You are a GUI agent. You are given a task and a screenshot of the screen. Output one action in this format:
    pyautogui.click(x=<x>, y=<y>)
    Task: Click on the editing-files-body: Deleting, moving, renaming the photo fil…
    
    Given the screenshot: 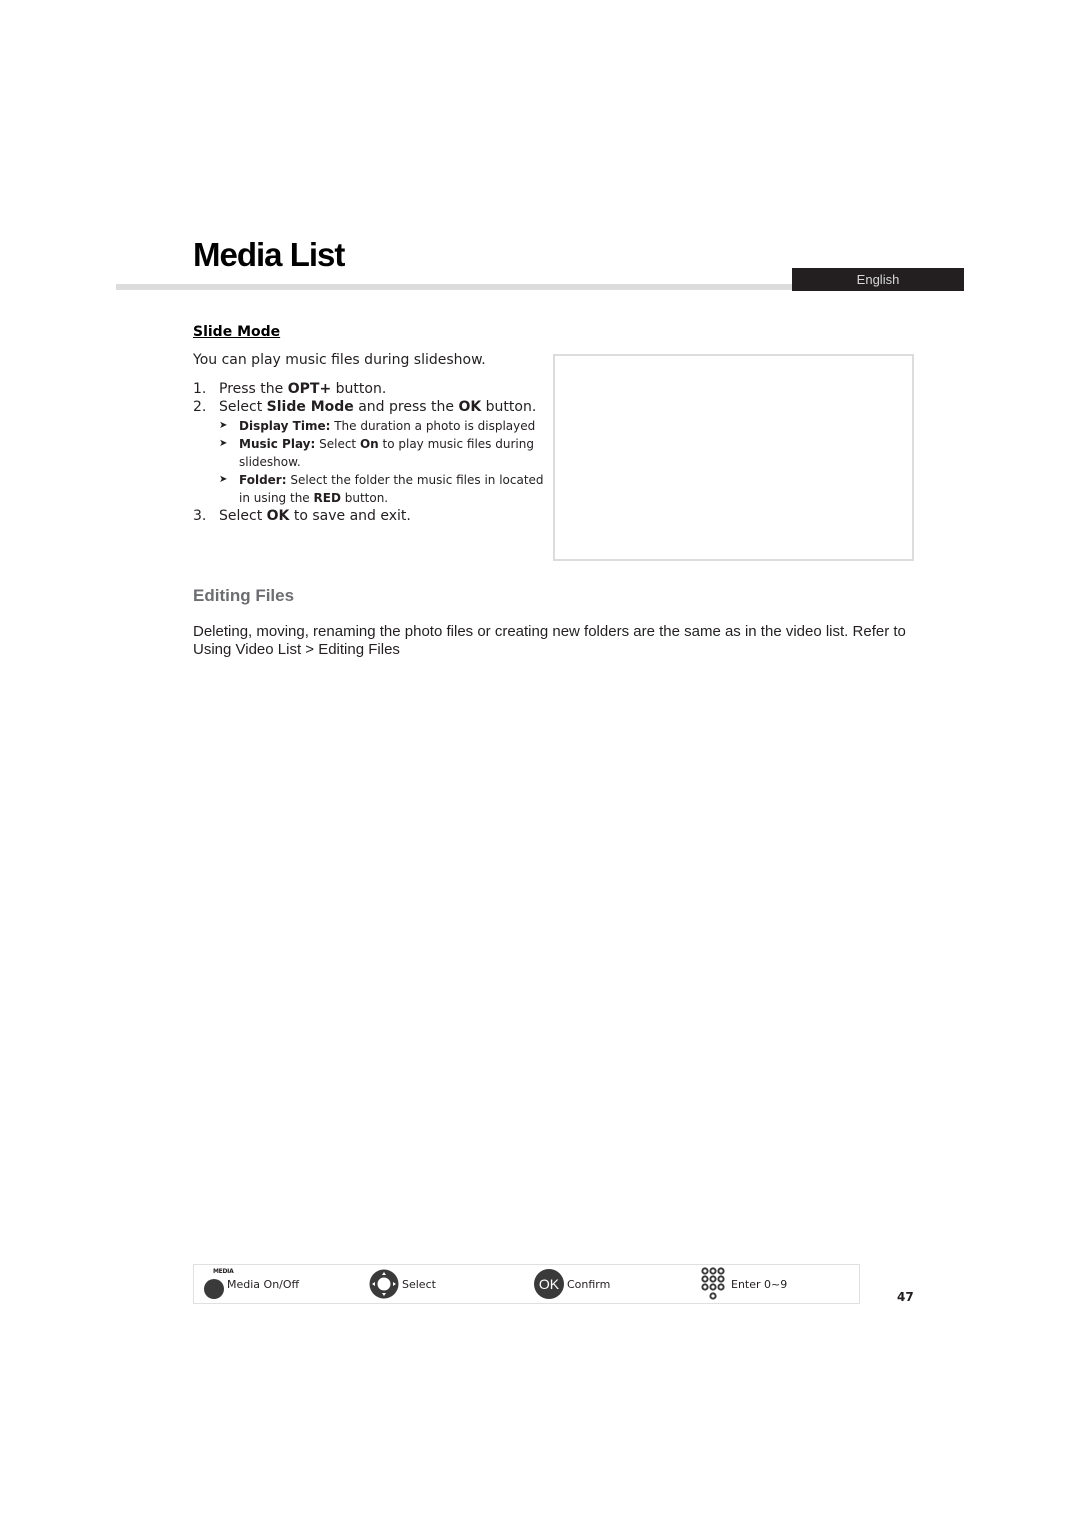 What is the action you would take?
    pyautogui.click(x=549, y=640)
    